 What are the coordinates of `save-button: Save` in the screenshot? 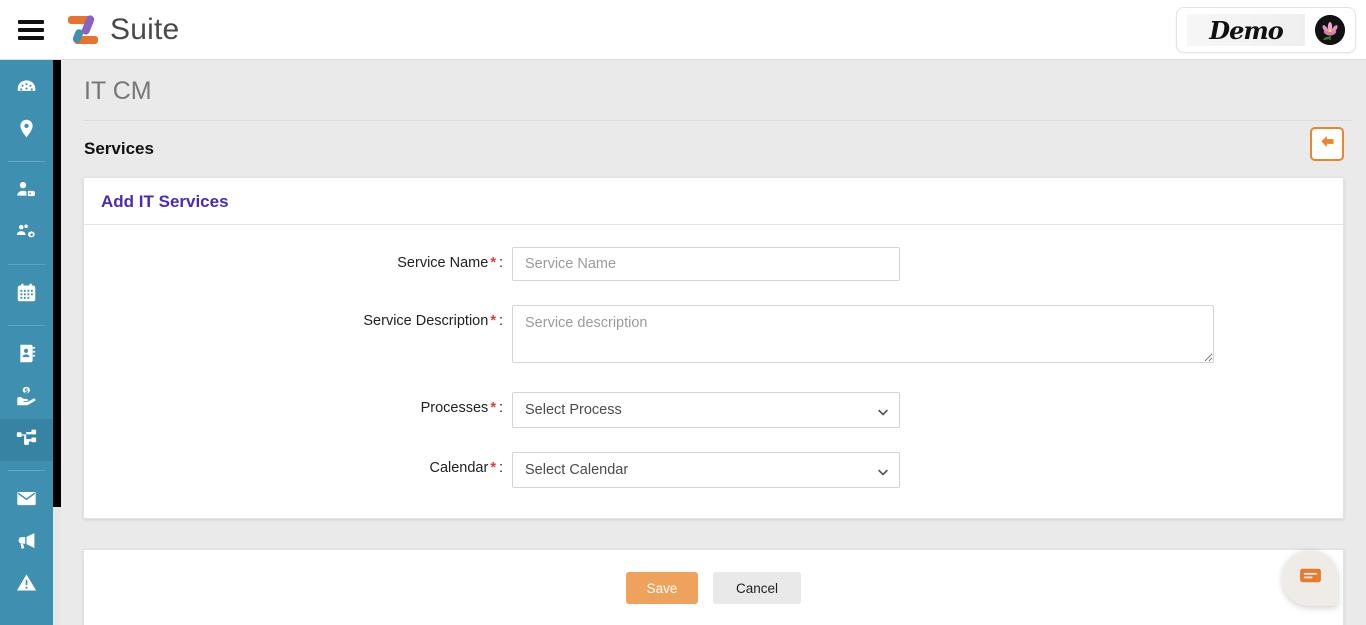 It's located at (662, 588).